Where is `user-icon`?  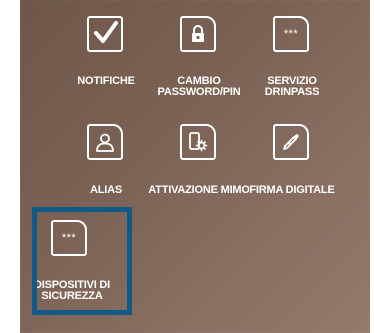 user-icon is located at coordinates (105, 142).